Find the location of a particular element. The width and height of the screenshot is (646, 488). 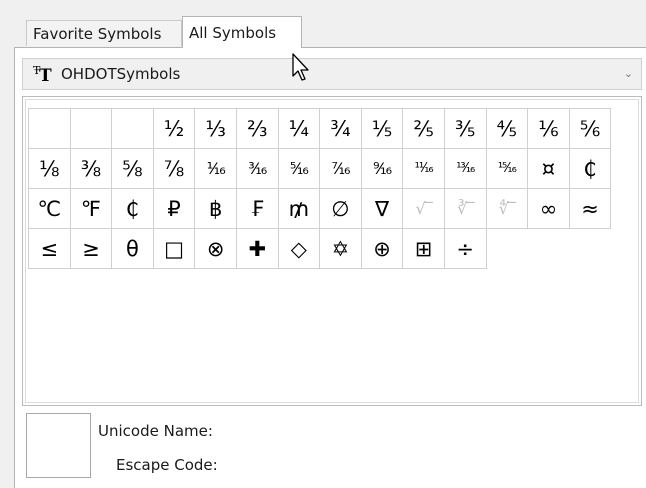

symbol-cell: ≈ is located at coordinates (590, 209).